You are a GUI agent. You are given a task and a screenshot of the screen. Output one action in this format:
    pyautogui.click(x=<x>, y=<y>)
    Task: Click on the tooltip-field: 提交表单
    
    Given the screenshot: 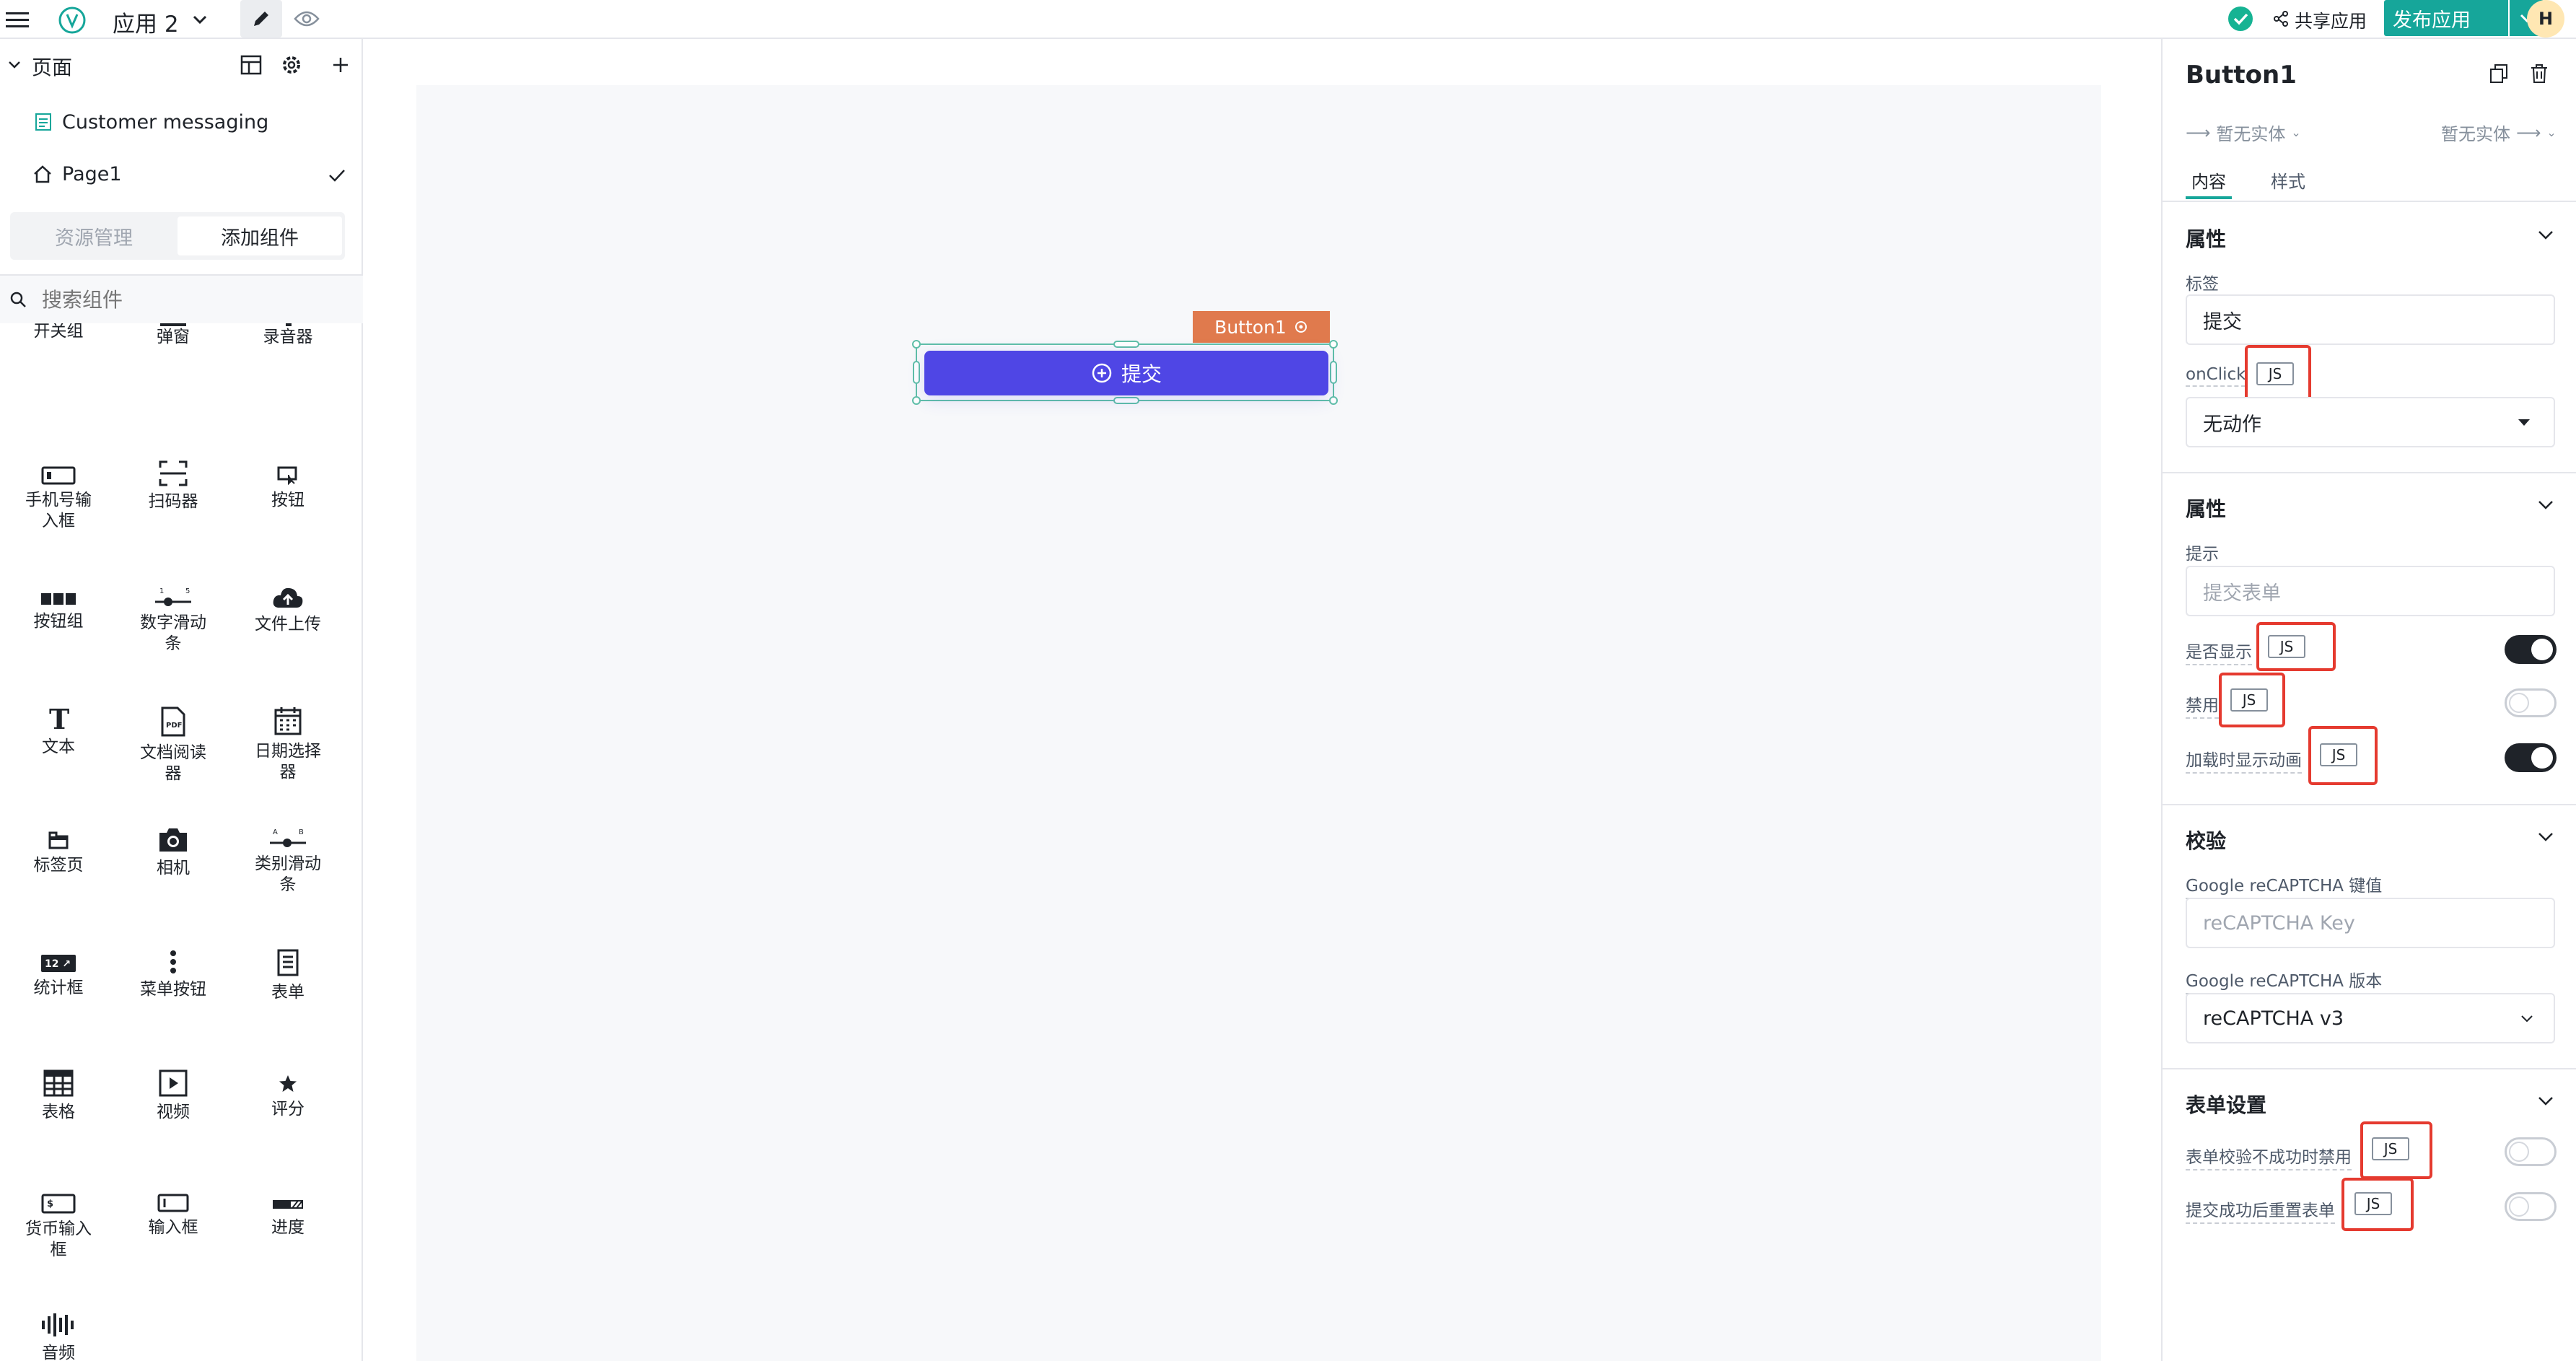 What is the action you would take?
    pyautogui.click(x=2370, y=591)
    